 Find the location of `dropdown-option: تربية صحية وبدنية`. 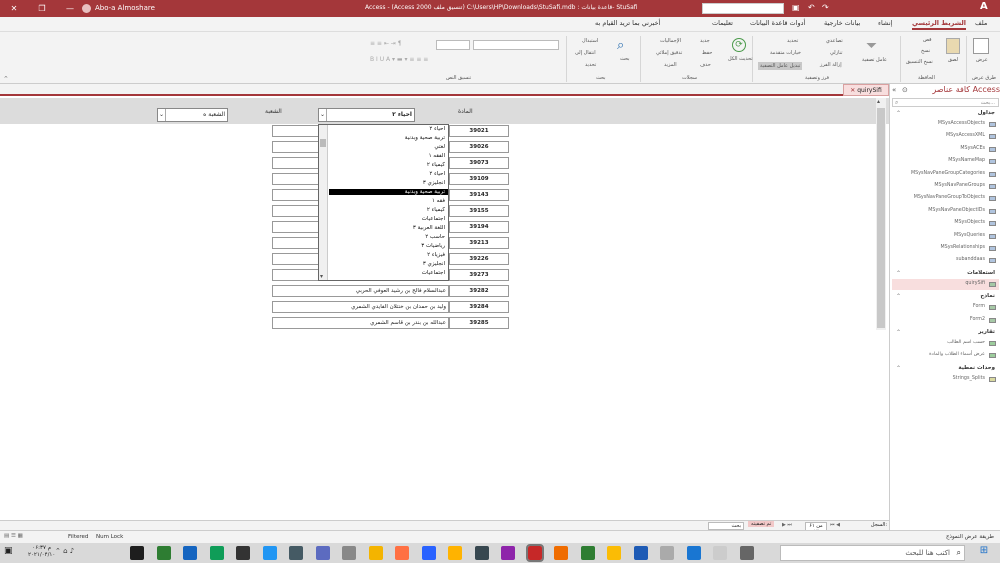

dropdown-option: تربية صحية وبدنية is located at coordinates (425, 138).